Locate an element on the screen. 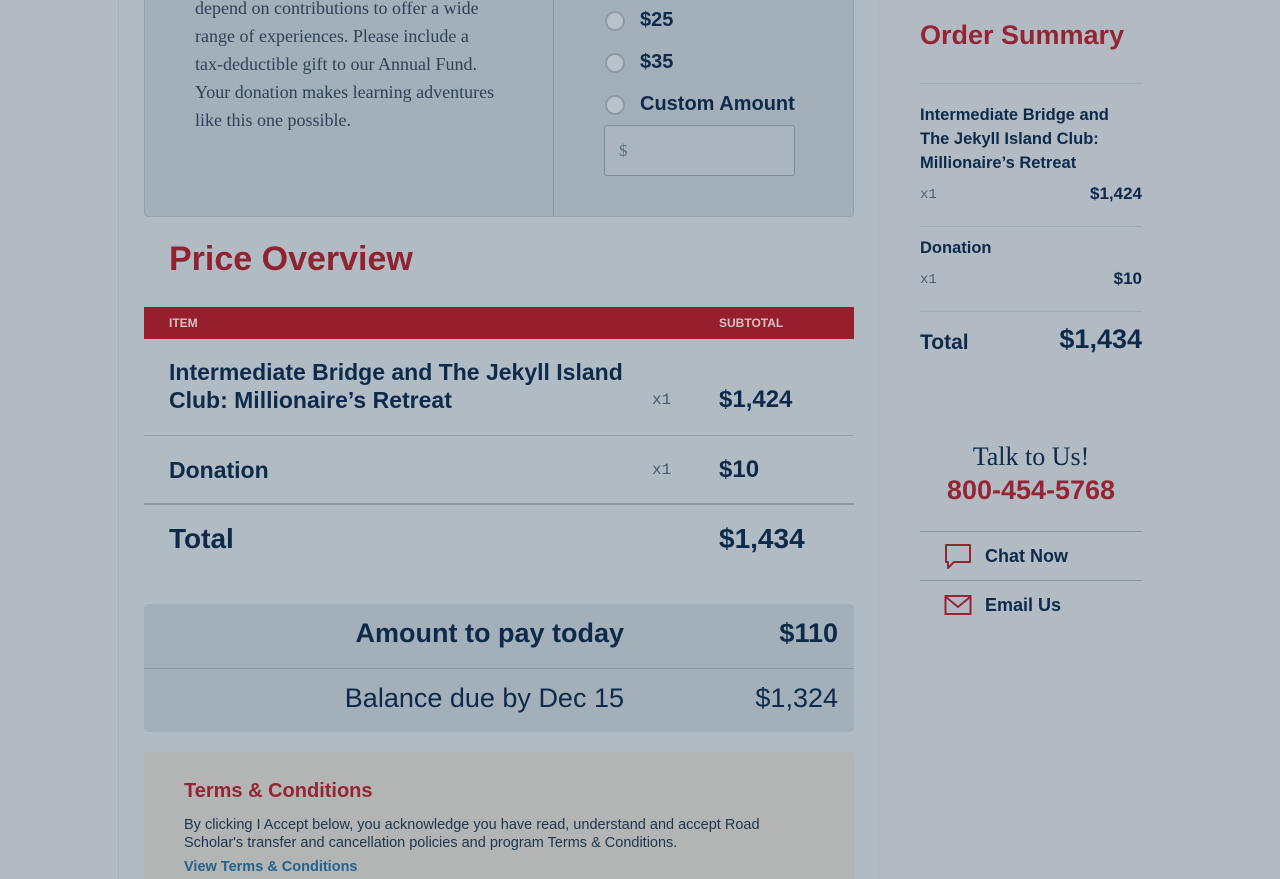 This screenshot has height=879, width=1280. radio-label: Custom Amount is located at coordinates (717, 104).